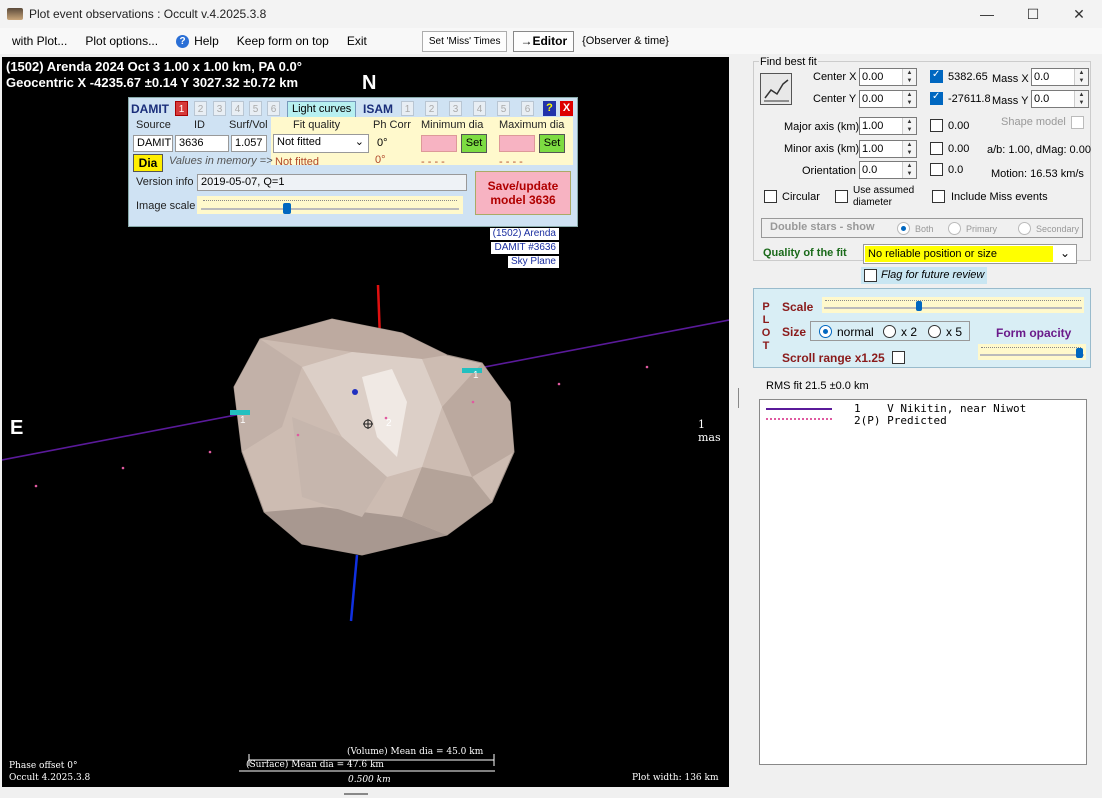 The image size is (1102, 798). What do you see at coordinates (332, 182) in the screenshot?
I see `version-info-value: 2019-05-07, Q=1` at bounding box center [332, 182].